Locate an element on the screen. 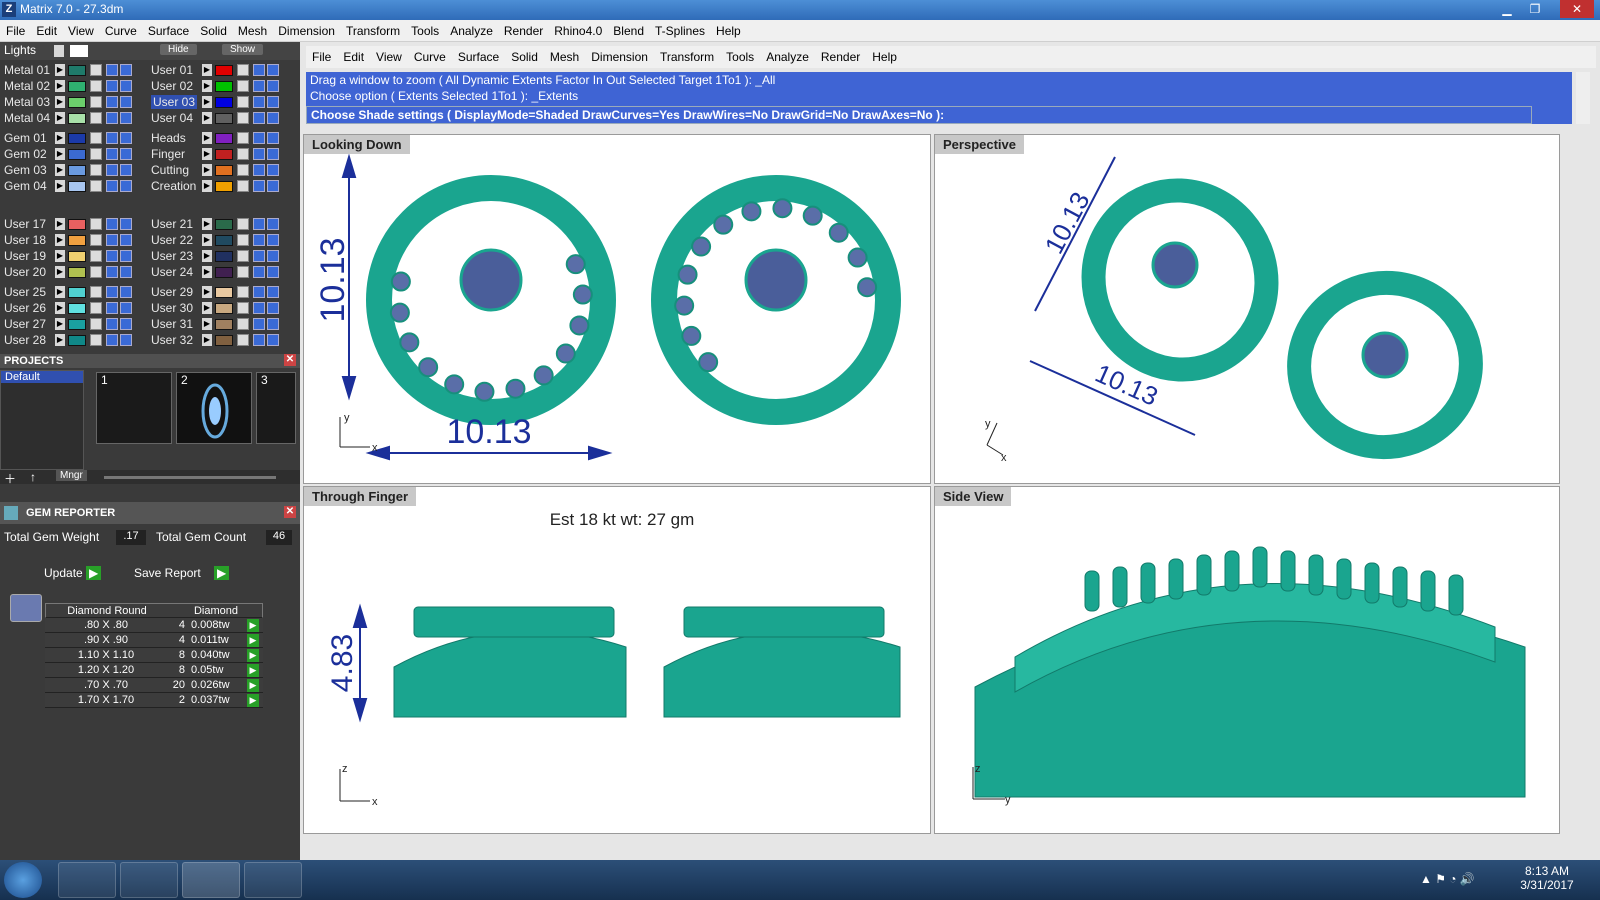 Image resolution: width=1600 pixels, height=900 pixels. rmenu-file: File is located at coordinates (321, 57).